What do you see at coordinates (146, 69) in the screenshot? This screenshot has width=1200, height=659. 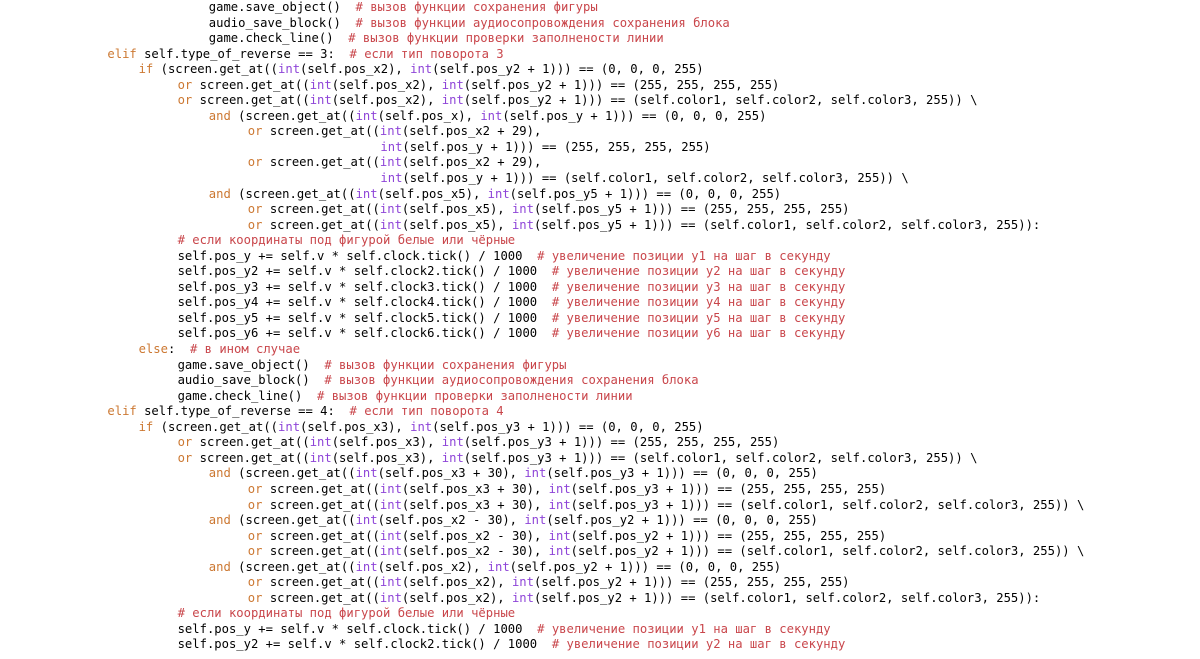 I see `code-keyword: if` at bounding box center [146, 69].